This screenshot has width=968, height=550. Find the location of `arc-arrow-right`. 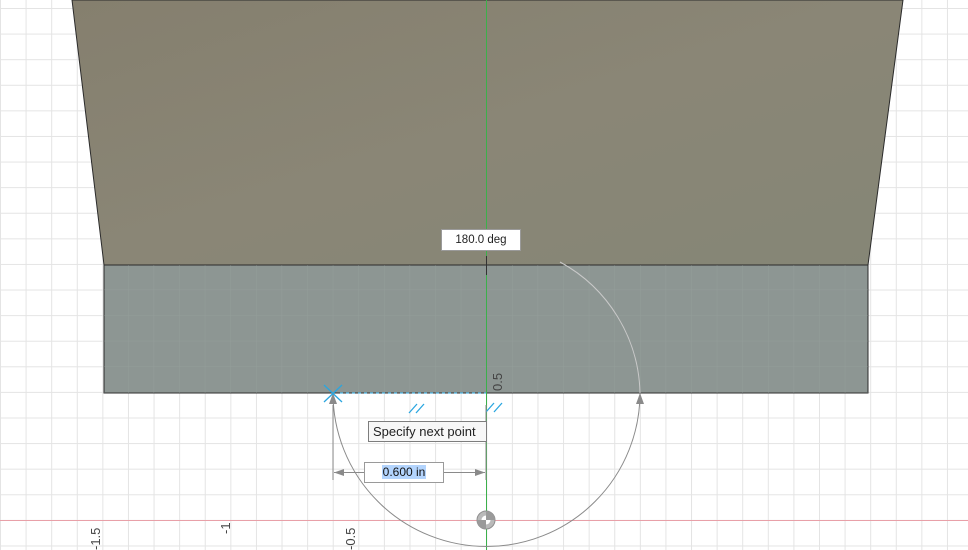

arc-arrow-right is located at coordinates (640, 398).